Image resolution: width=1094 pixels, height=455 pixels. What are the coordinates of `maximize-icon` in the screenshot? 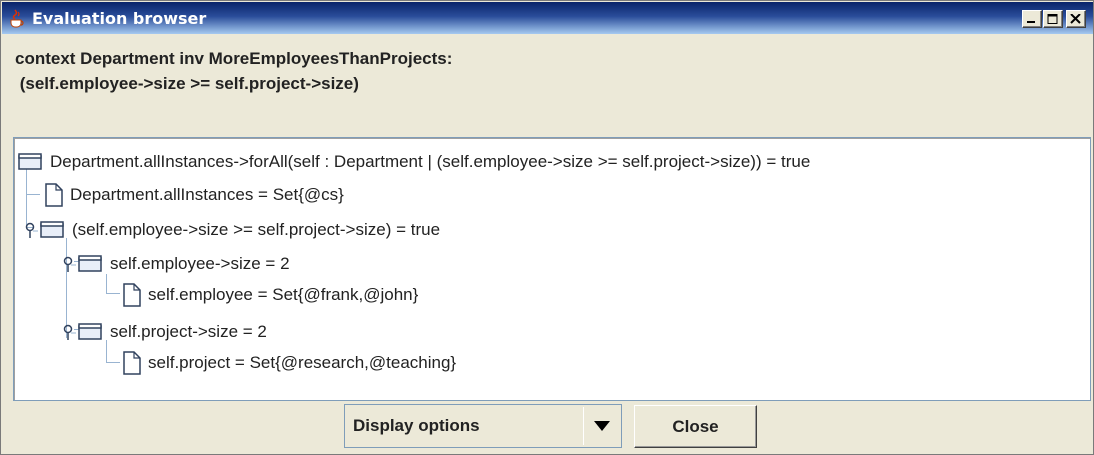 It's located at (1052, 19).